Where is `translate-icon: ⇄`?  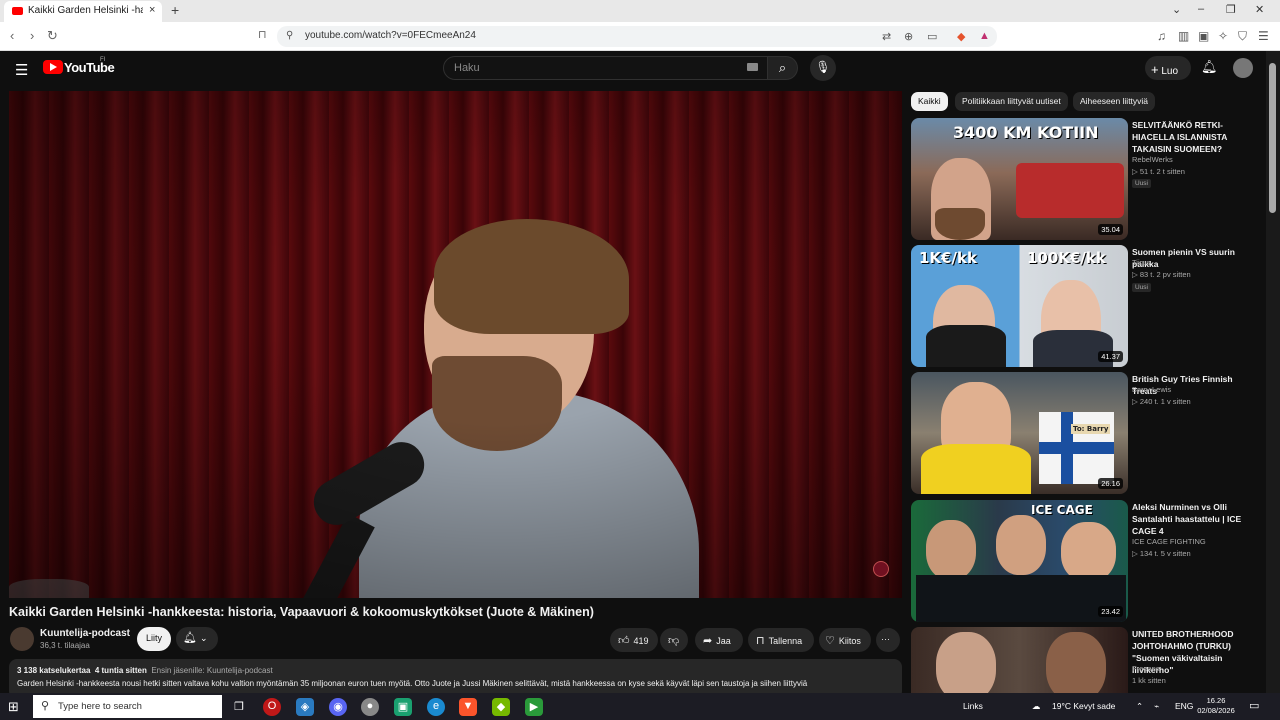 translate-icon: ⇄ is located at coordinates (886, 36).